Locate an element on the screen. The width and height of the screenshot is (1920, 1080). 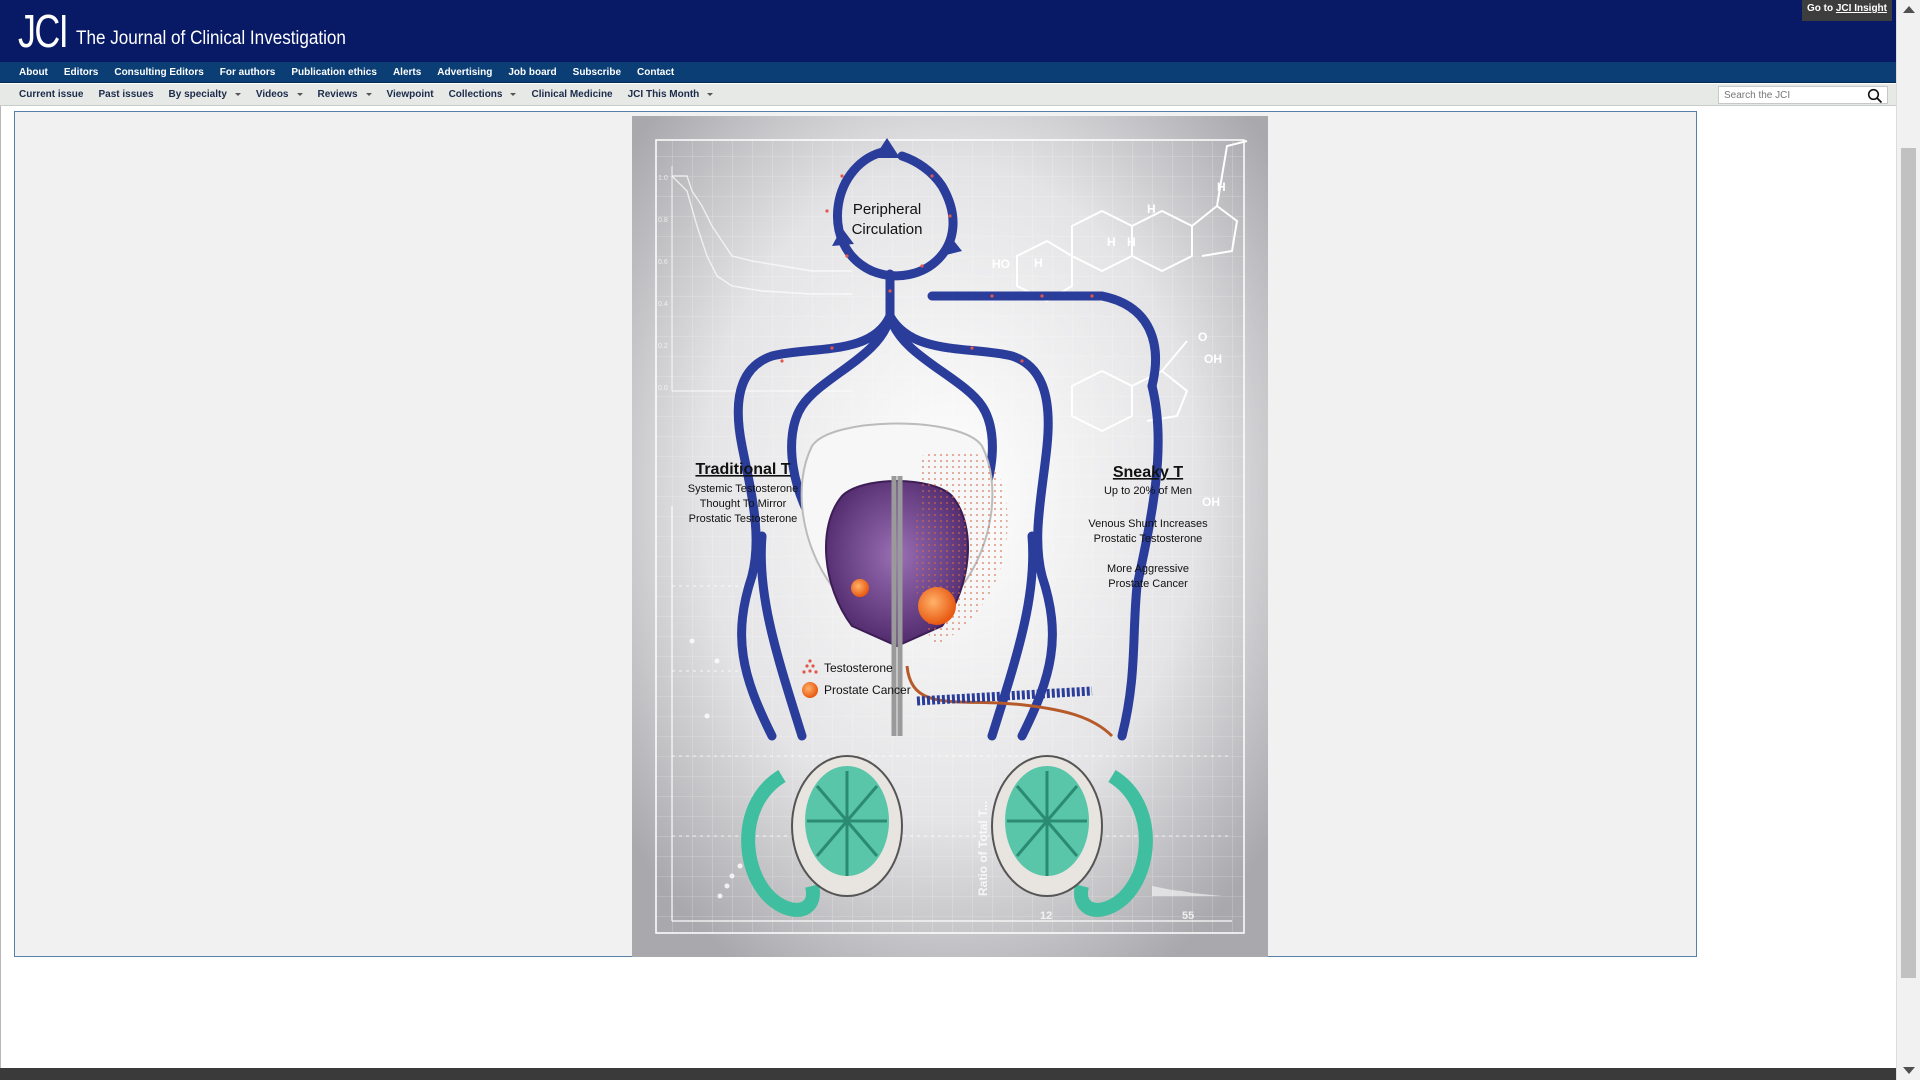
nav-consulting-editors: Consulting Editors is located at coordinates (158, 72).